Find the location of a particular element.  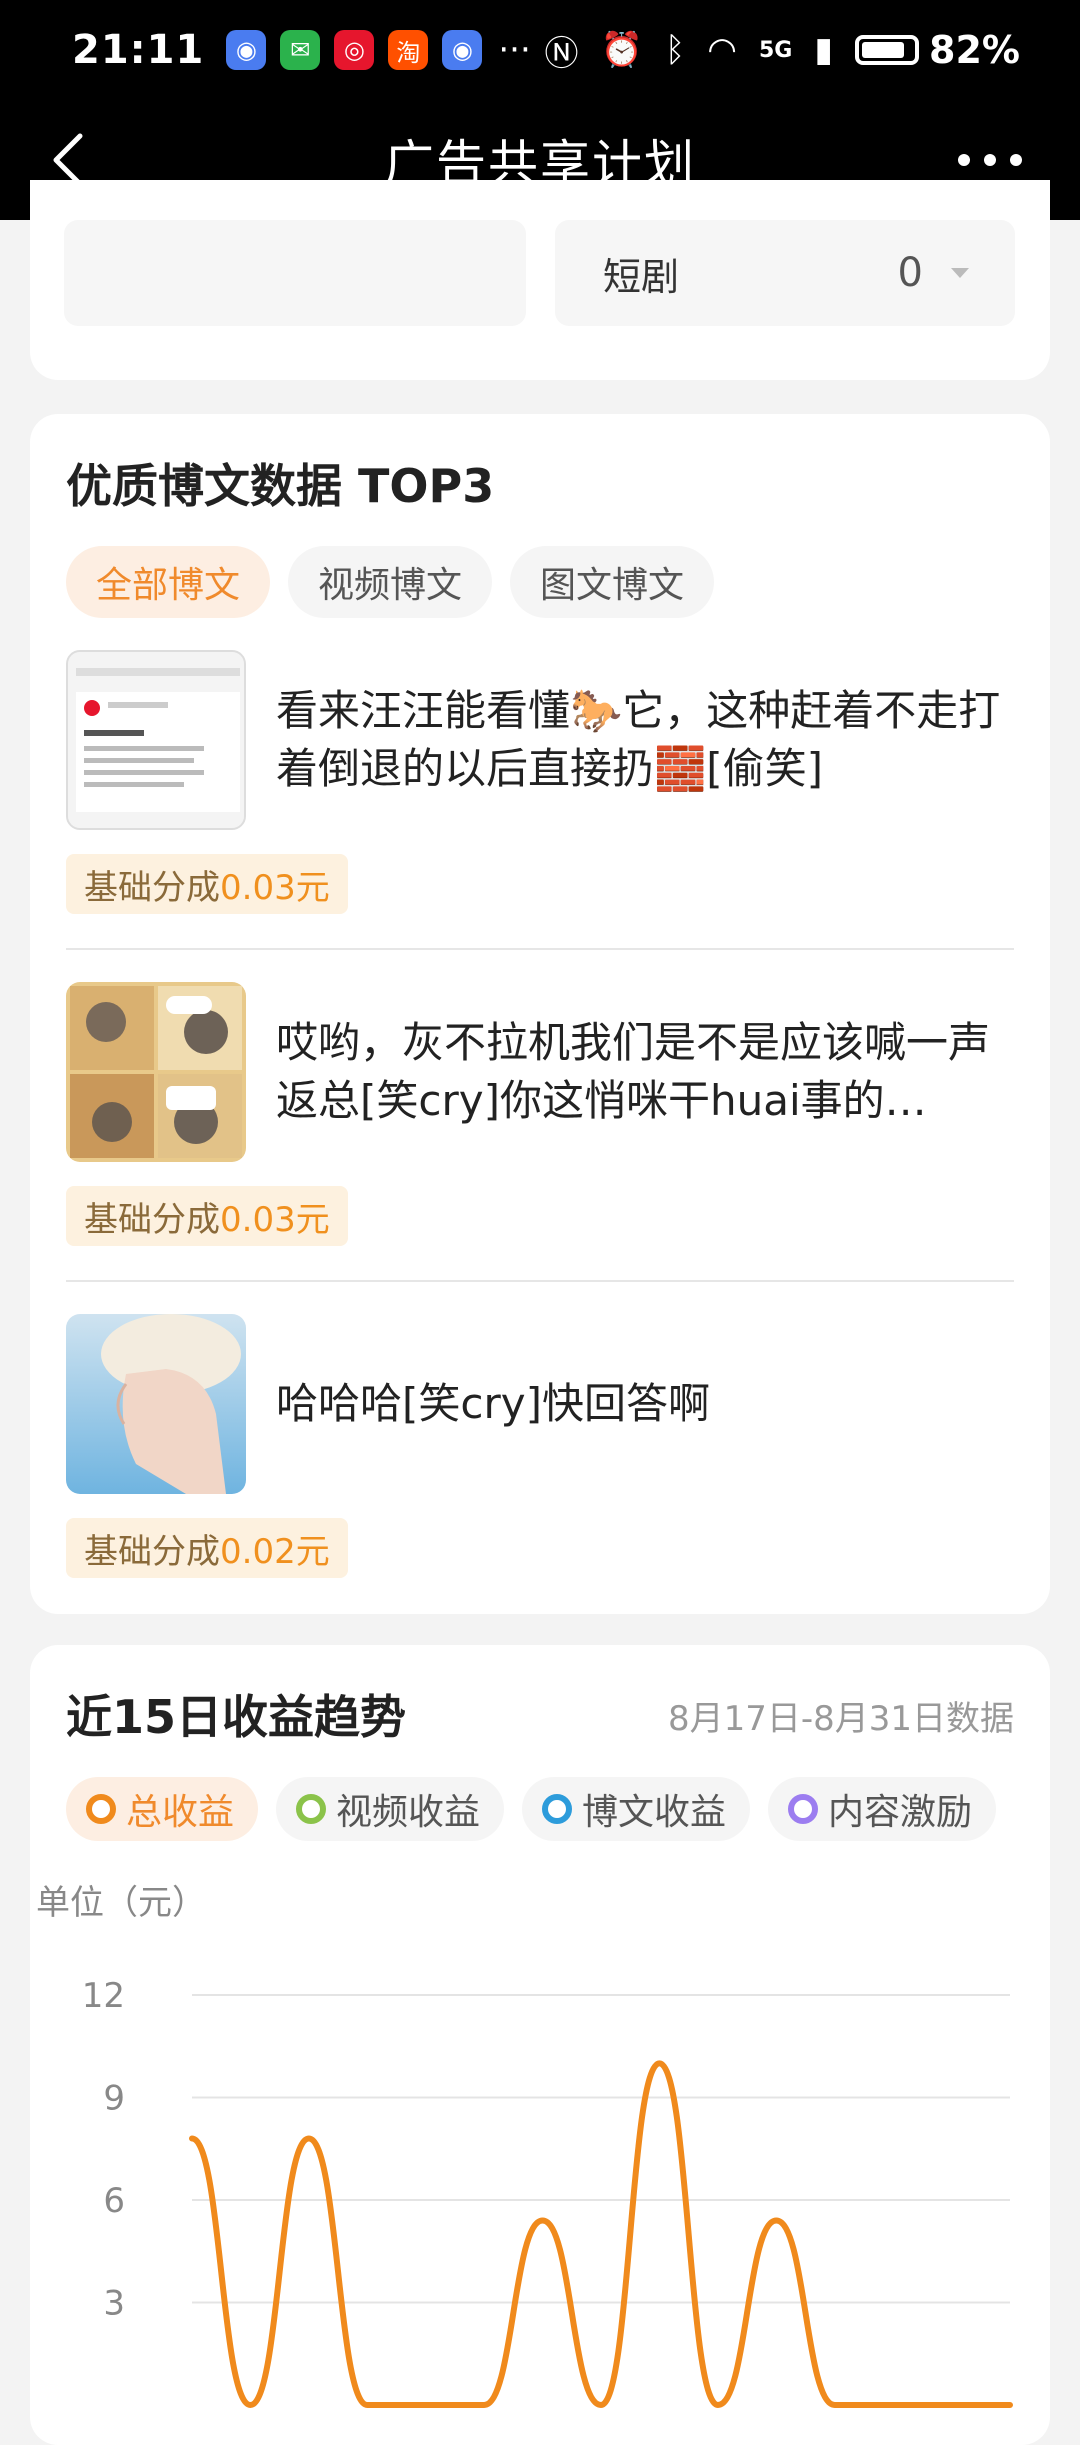

battery: 82% is located at coordinates (937, 50).